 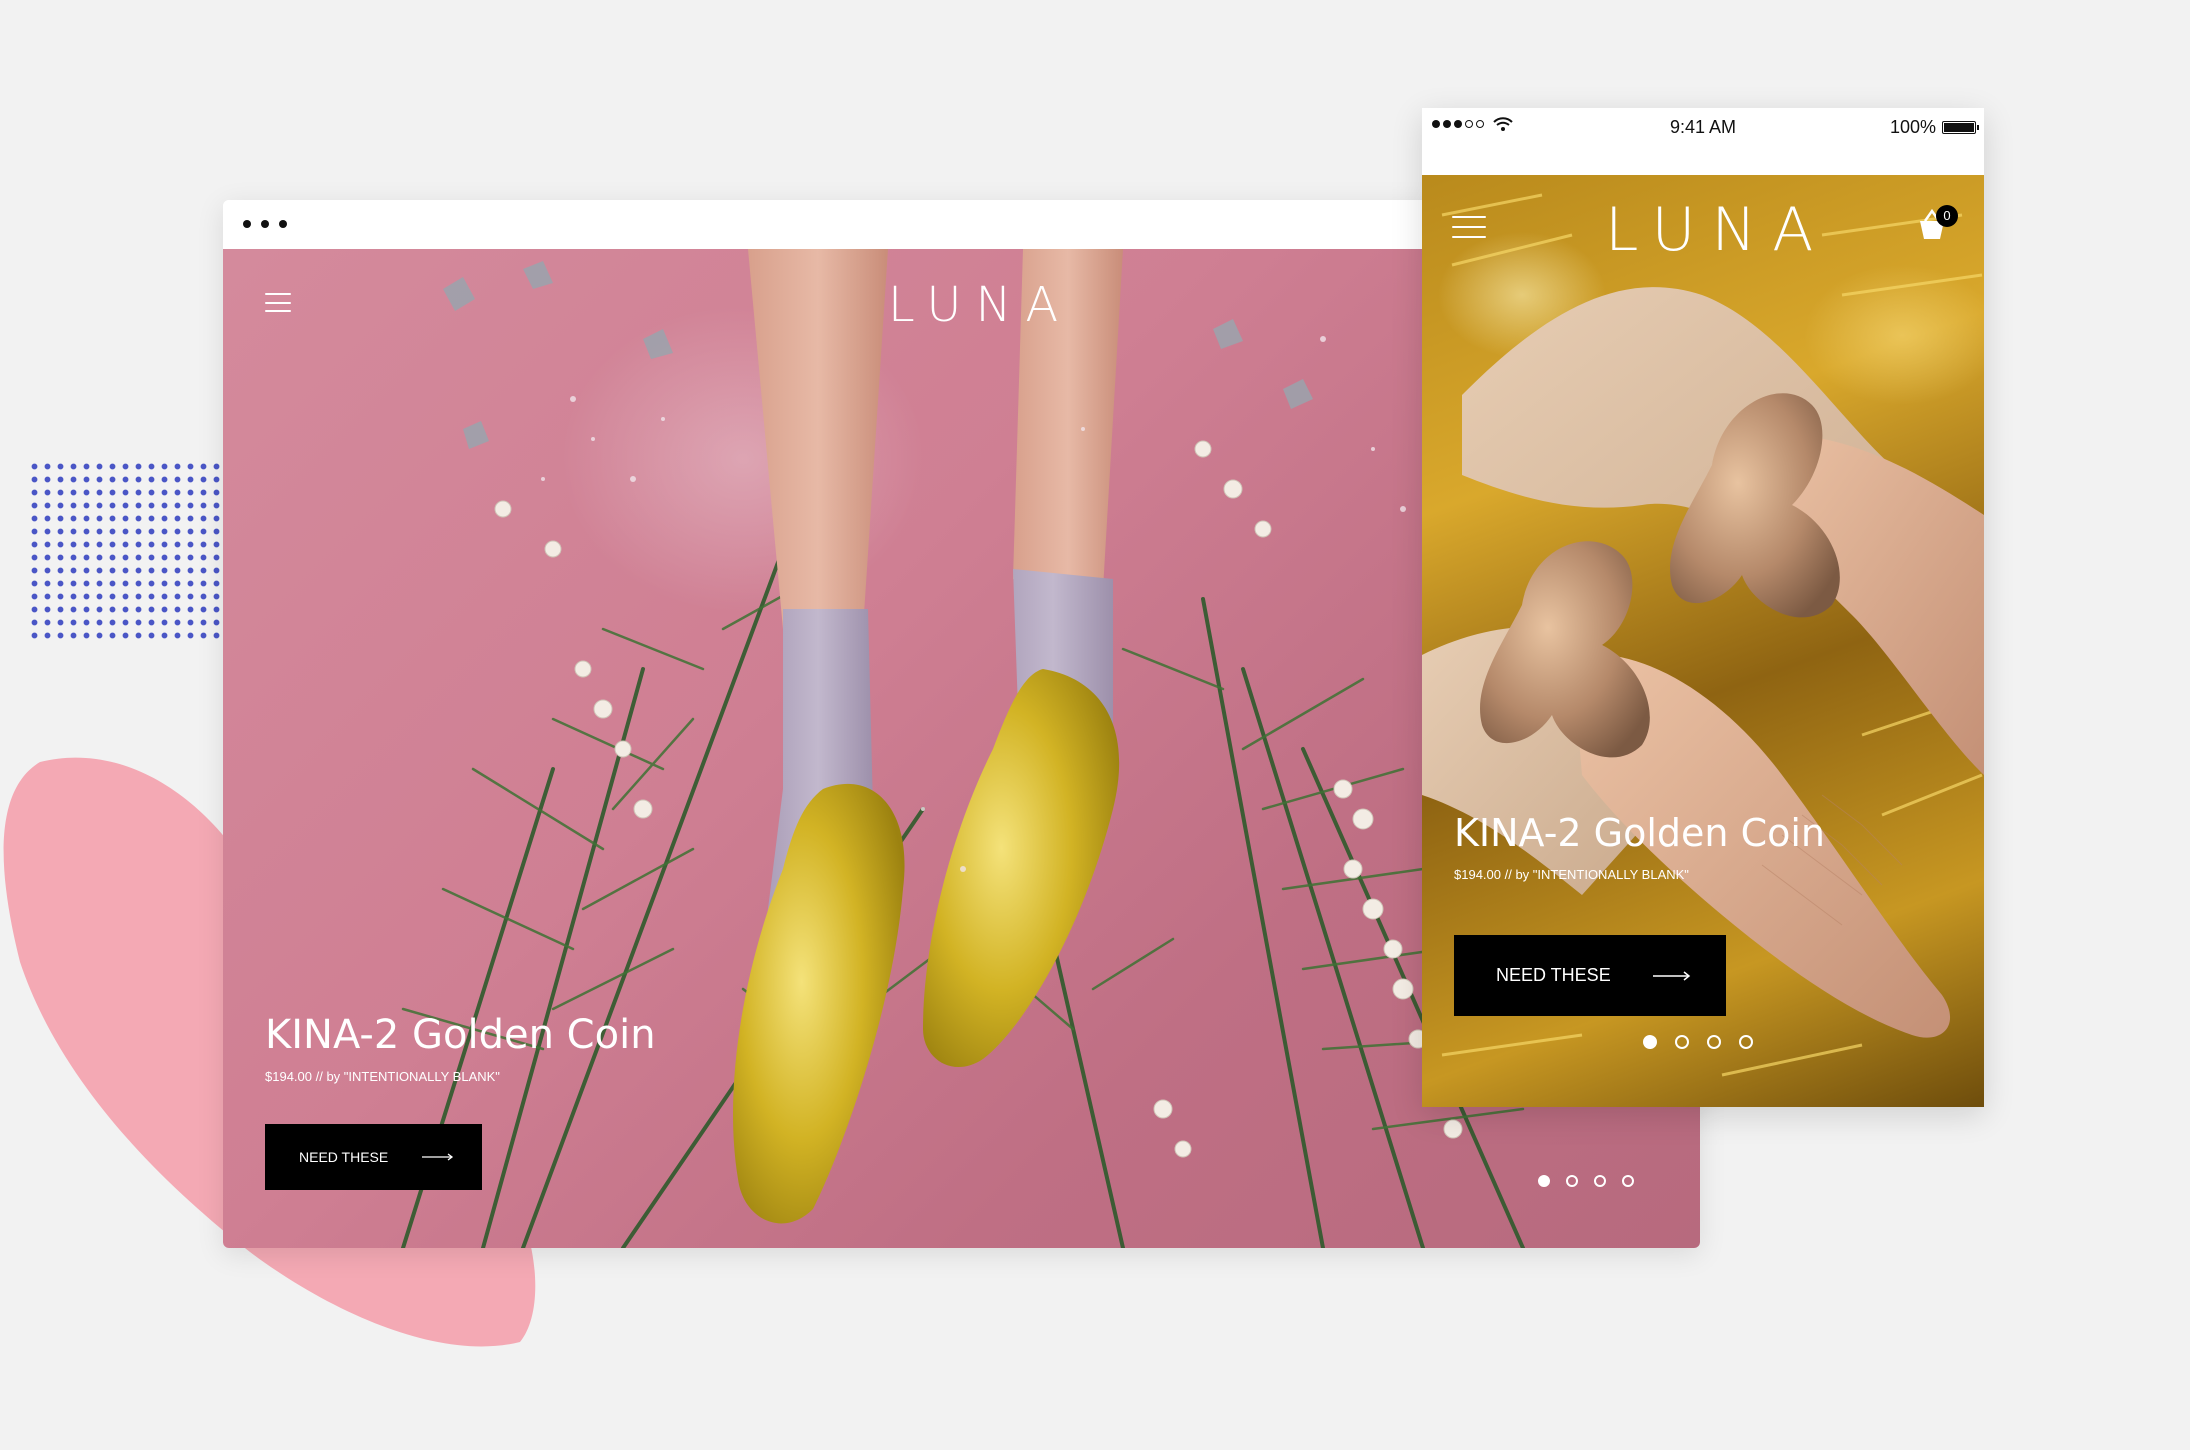 I want to click on cart-count-badge: 0, so click(x=1947, y=216).